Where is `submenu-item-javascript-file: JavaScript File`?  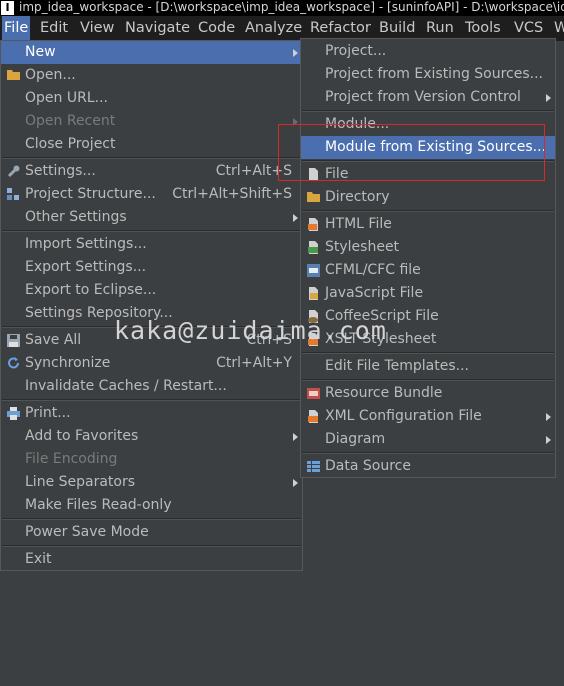
submenu-item-javascript-file: JavaScript File is located at coordinates (428, 293).